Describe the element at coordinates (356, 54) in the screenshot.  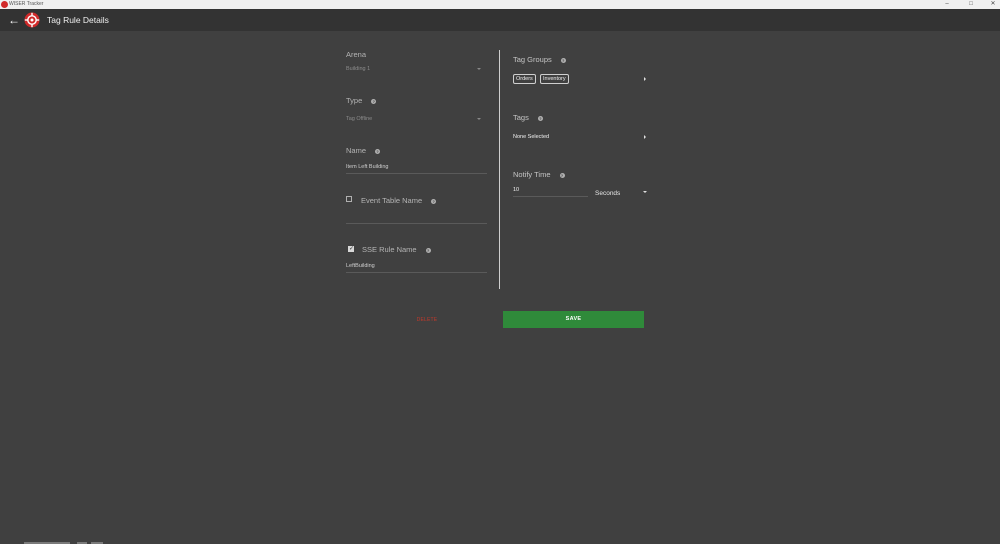
I see `arena-label: Arena` at that location.